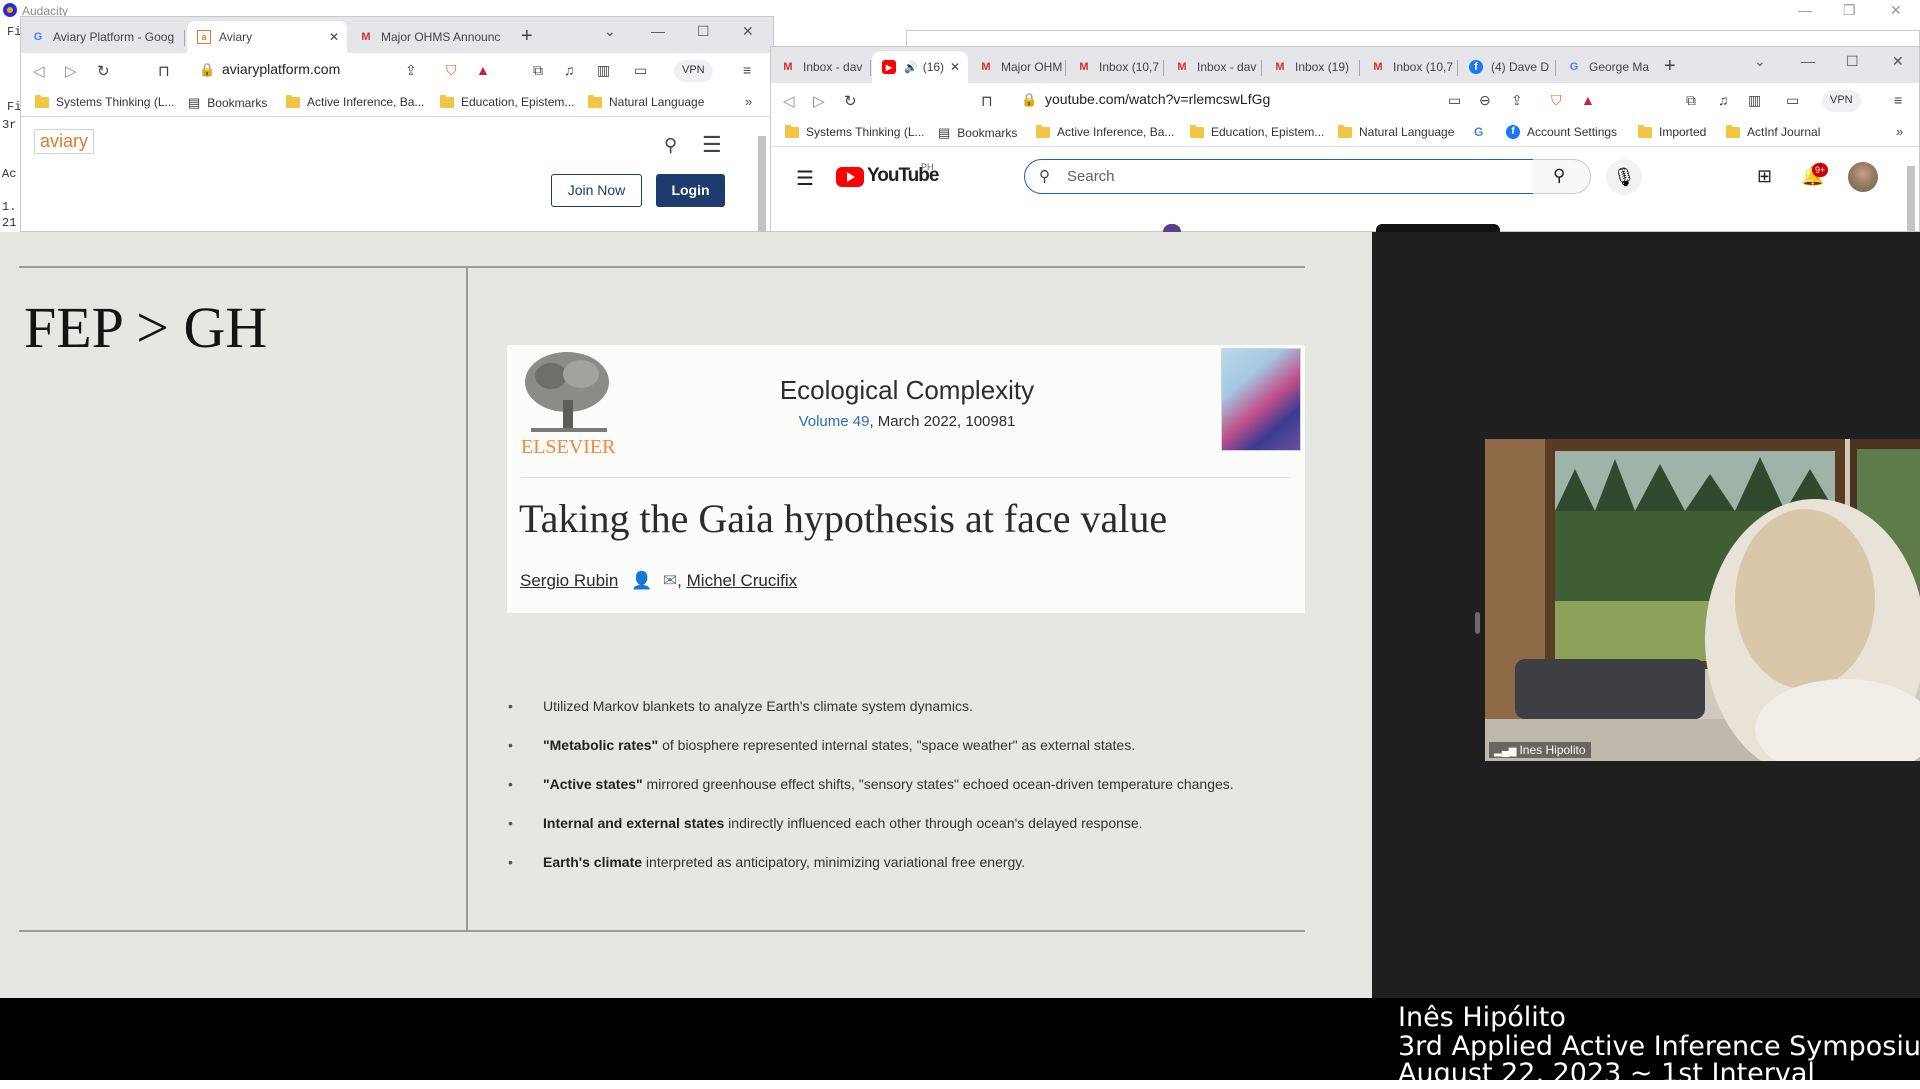 This screenshot has width=1920, height=1089. I want to click on close-icon: ✕, so click(1896, 10).